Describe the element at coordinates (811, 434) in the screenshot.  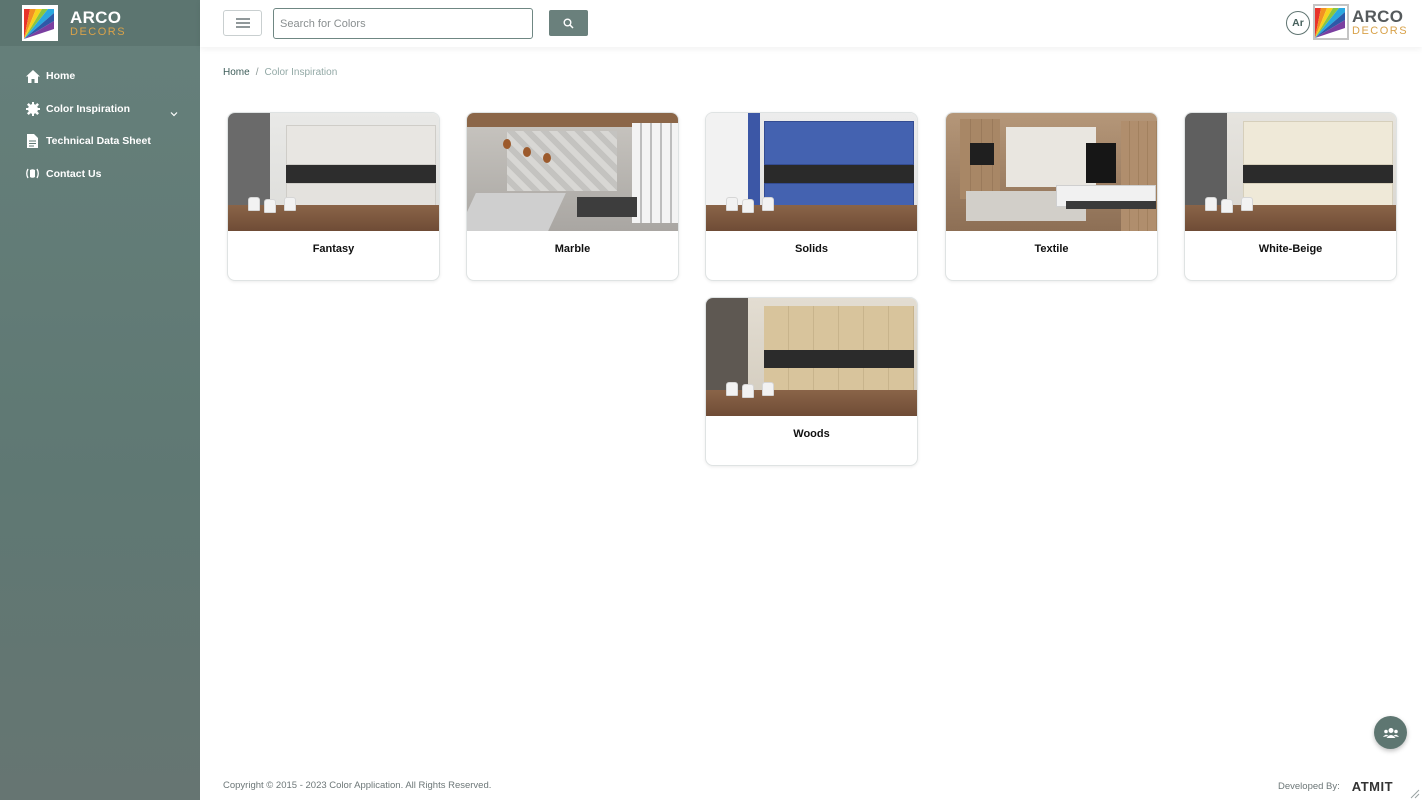
I see `card-title: Woods` at that location.